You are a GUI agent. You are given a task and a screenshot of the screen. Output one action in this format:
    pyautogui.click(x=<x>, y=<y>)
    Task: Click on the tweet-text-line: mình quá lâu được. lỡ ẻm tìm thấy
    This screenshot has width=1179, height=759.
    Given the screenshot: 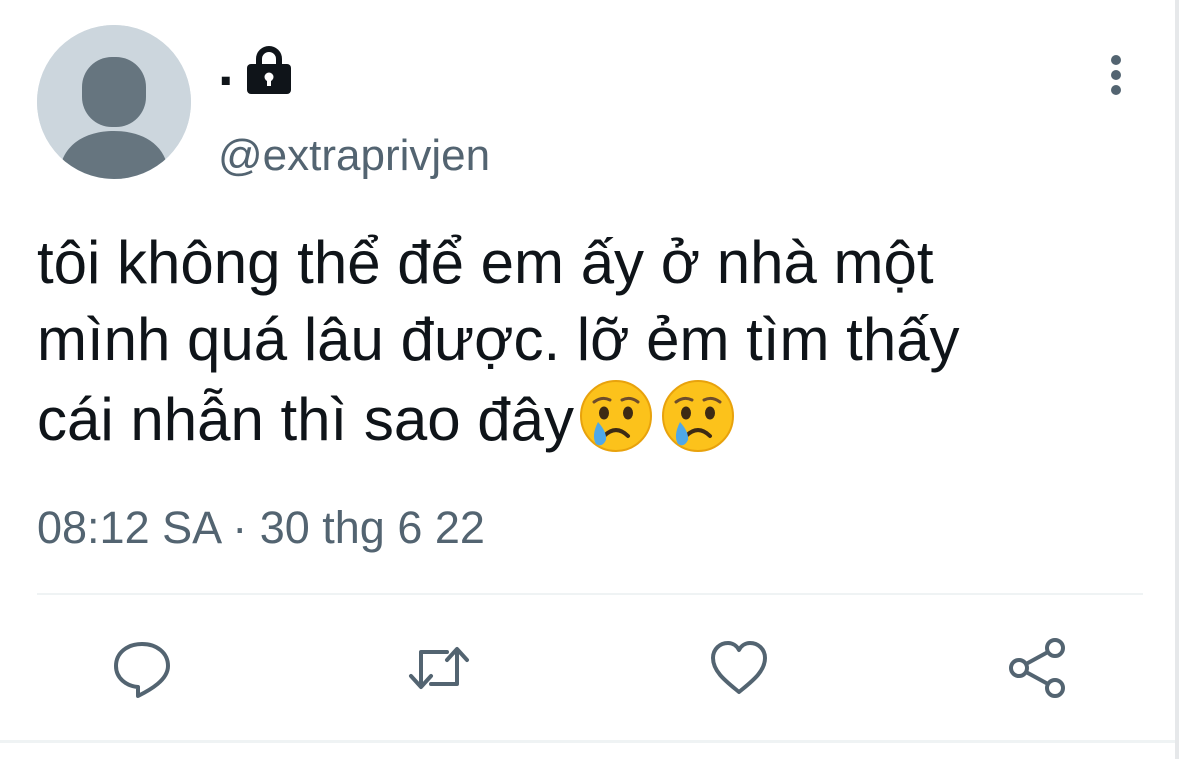 What is the action you would take?
    pyautogui.click(x=498, y=339)
    